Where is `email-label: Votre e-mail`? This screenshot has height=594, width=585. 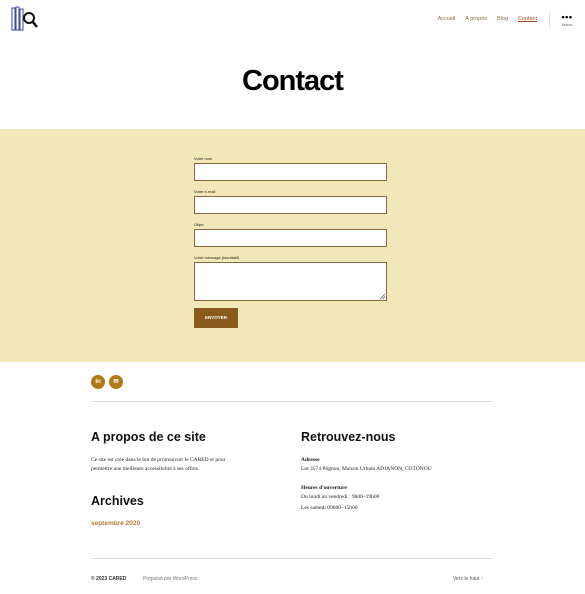 email-label: Votre e-mail is located at coordinates (205, 191).